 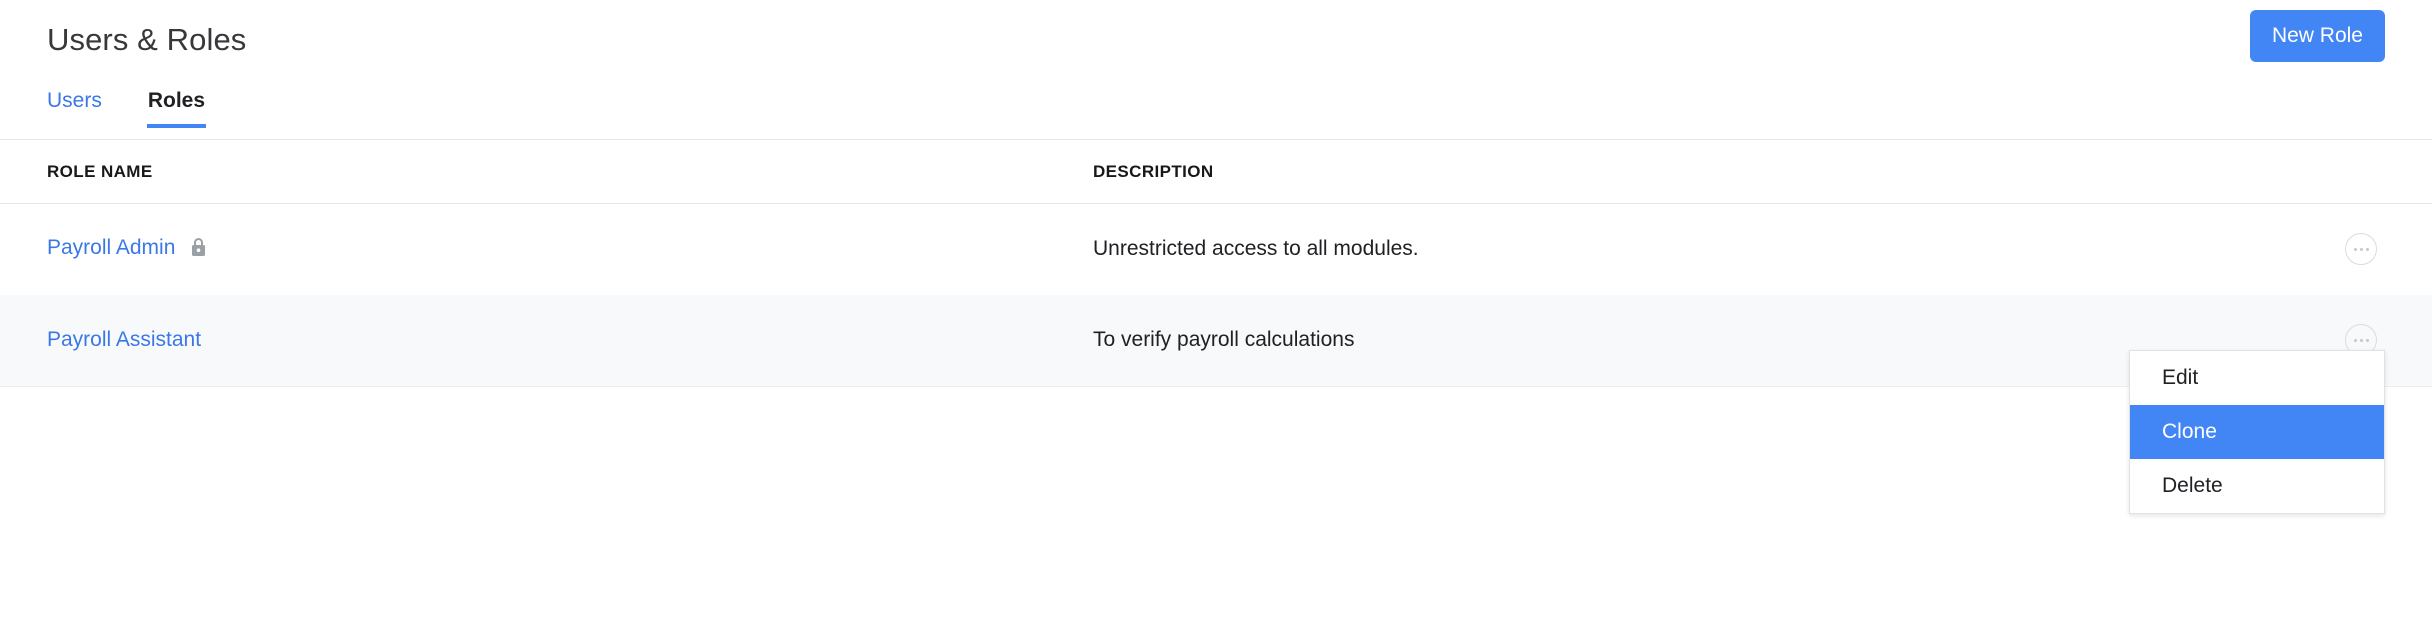 I want to click on menu-item-clone: Clone, so click(x=2257, y=432).